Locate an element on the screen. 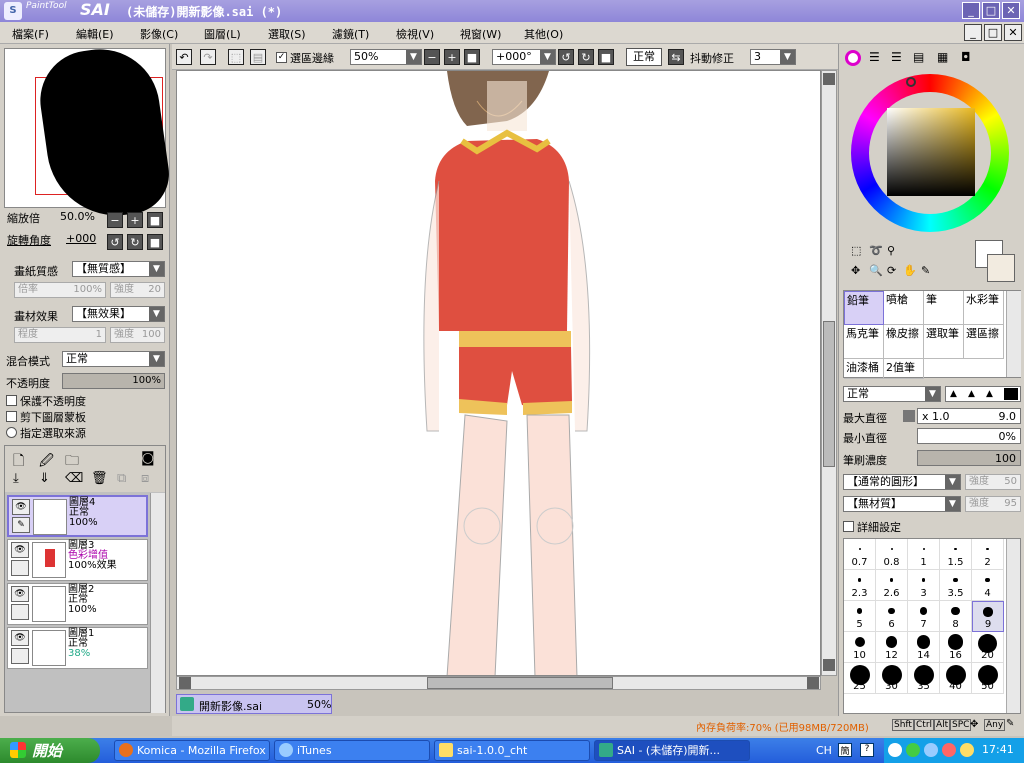  rotate-icon: ⟳ is located at coordinates (891, 270).